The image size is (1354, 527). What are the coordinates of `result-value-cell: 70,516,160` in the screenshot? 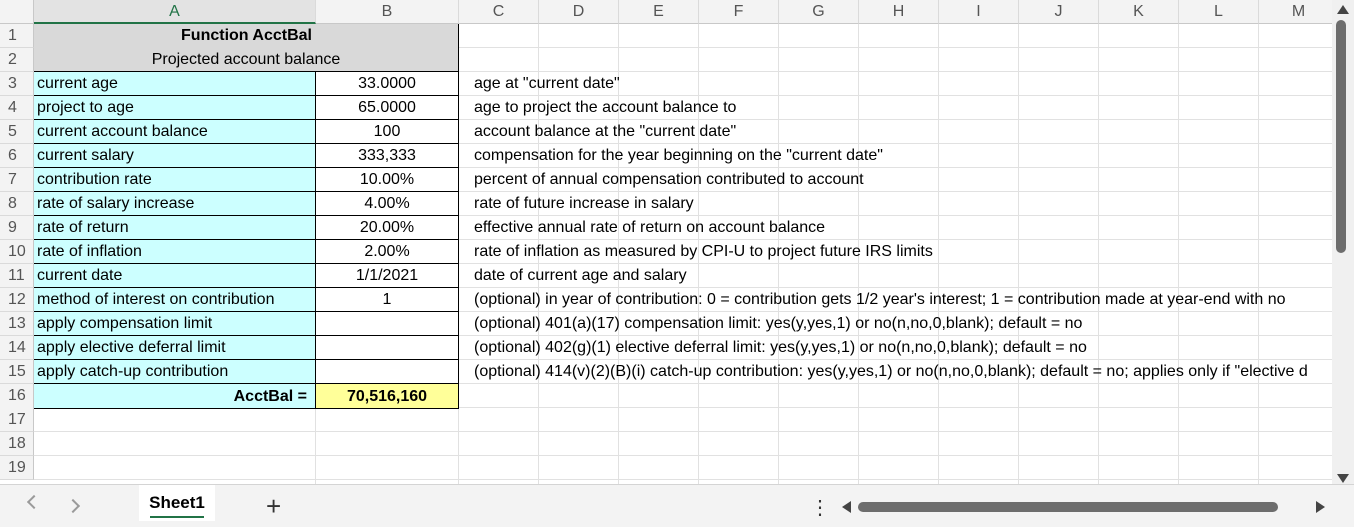 It's located at (387, 396).